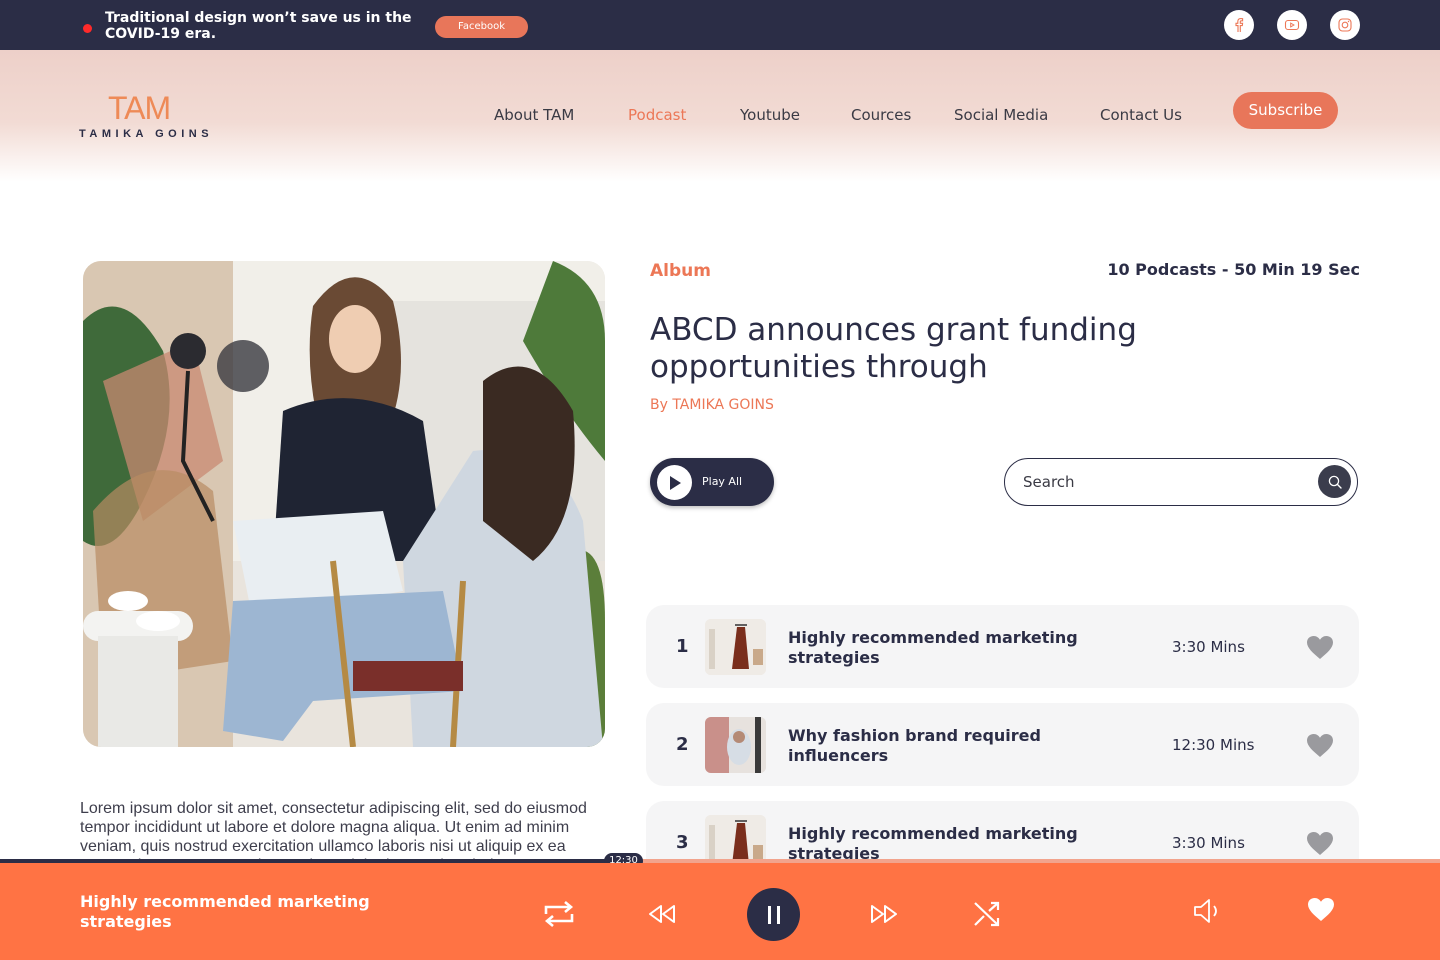 The width and height of the screenshot is (1440, 960). I want to click on search-input, so click(1163, 482).